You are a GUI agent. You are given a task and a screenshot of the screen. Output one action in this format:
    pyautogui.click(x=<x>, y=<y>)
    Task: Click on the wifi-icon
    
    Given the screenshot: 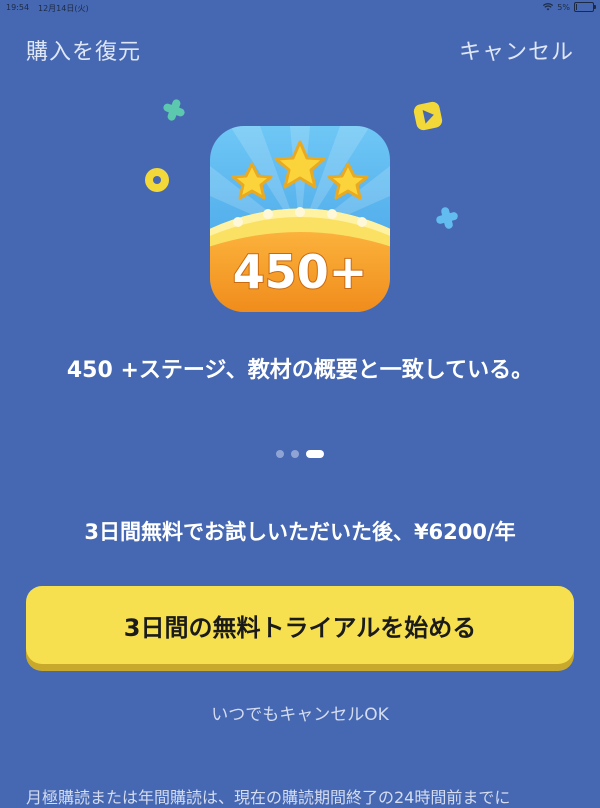 What is the action you would take?
    pyautogui.click(x=548, y=7)
    